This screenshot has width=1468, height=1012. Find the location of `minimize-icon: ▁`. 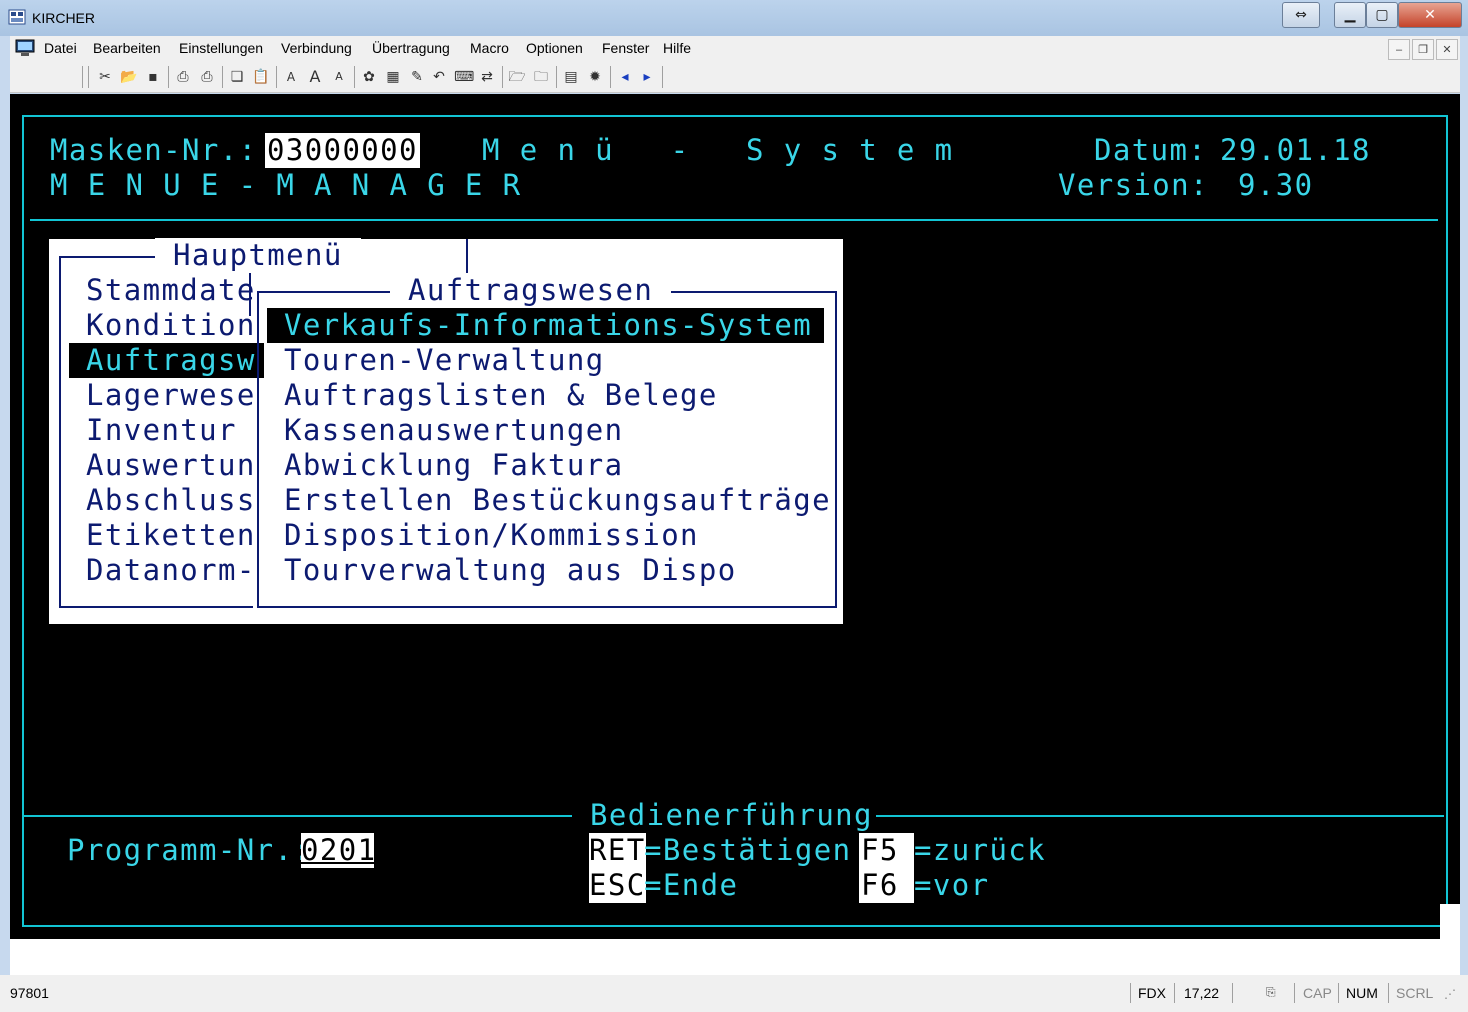

minimize-icon: ▁ is located at coordinates (1350, 15).